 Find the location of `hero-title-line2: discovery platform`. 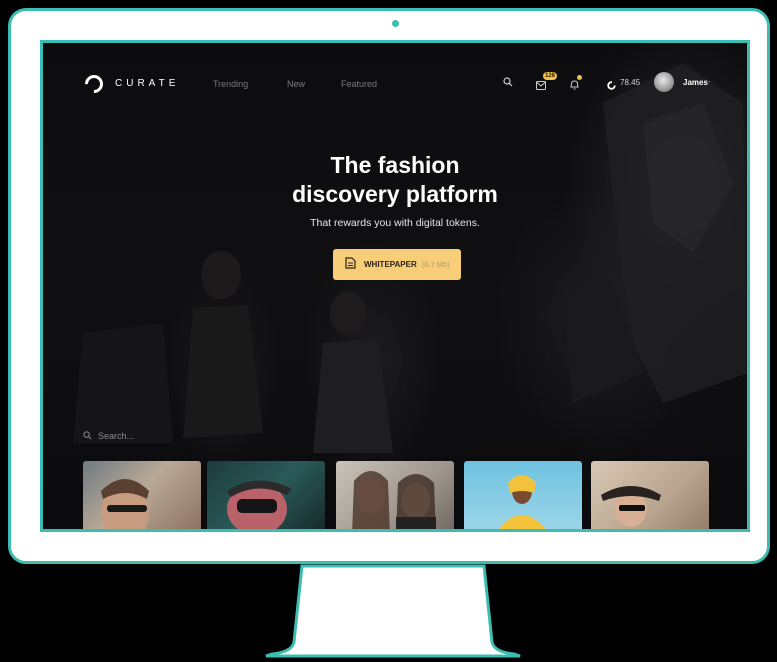

hero-title-line2: discovery platform is located at coordinates (395, 194).